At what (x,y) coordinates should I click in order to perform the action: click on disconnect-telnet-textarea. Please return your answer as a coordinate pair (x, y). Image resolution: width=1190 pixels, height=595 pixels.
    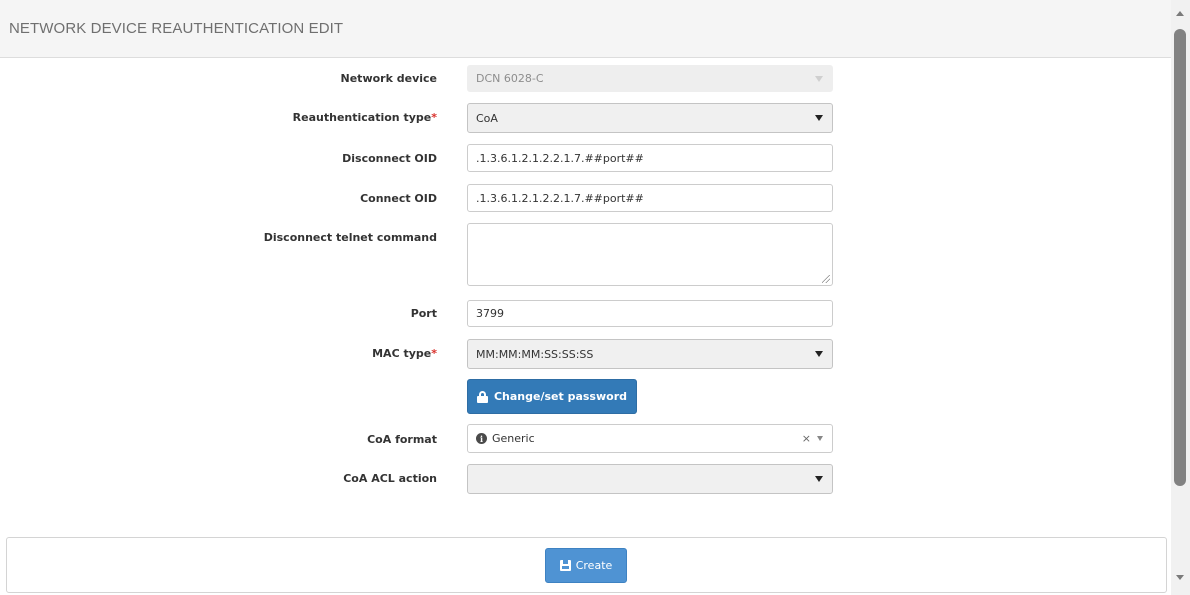
    Looking at the image, I should click on (650, 254).